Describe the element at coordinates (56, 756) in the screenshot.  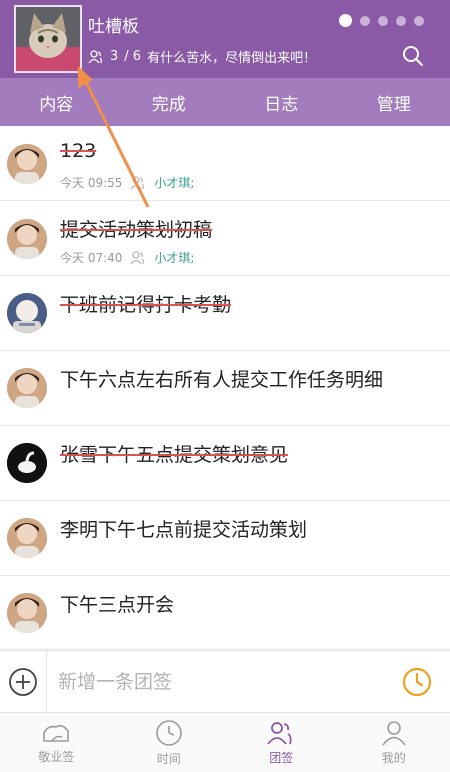
I see `nav-label: 敬业签` at that location.